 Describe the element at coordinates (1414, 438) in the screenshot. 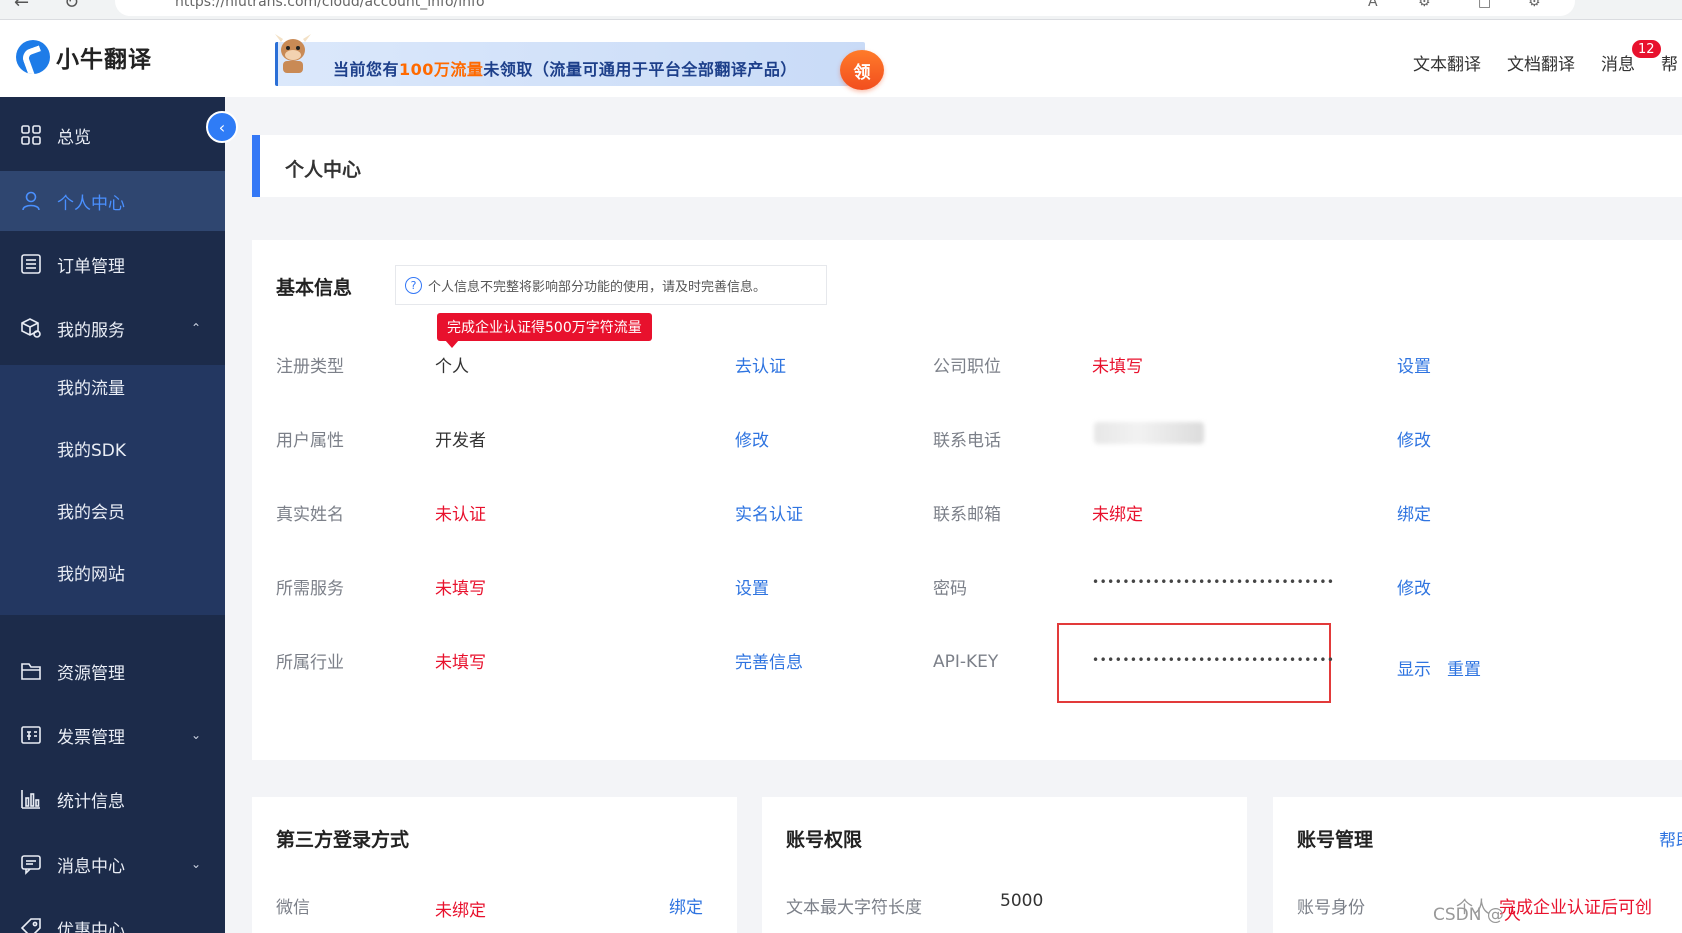

I see `edit-phone-link: 修改` at that location.